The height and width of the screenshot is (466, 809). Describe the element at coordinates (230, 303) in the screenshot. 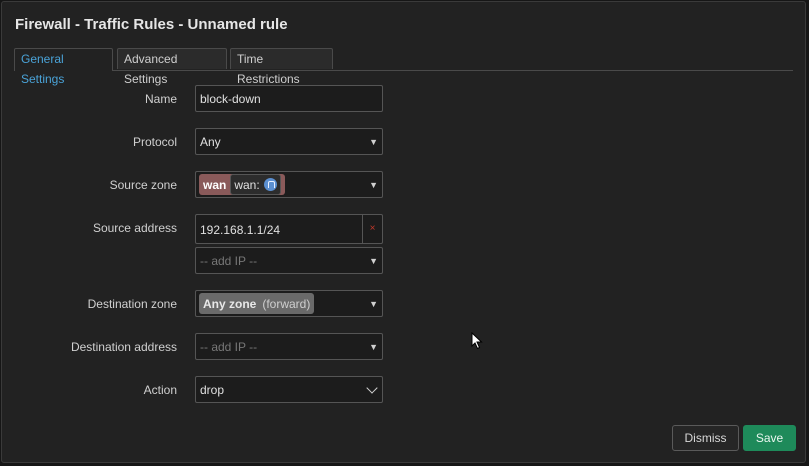

I see `destination-zone-name: Any zone` at that location.